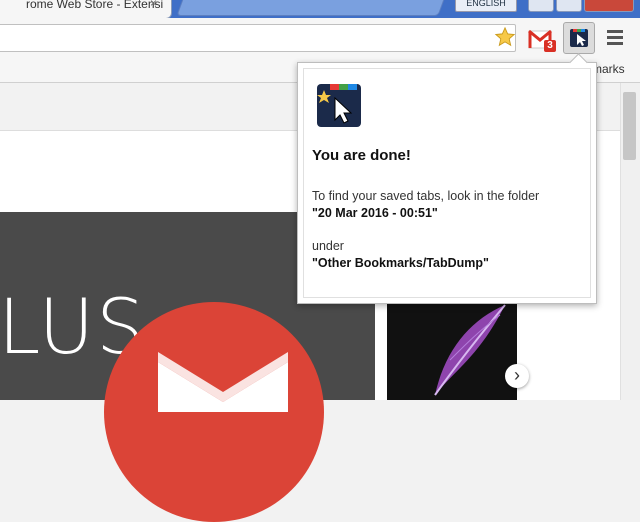  Describe the element at coordinates (470, 350) in the screenshot. I see `feather-icon` at that location.